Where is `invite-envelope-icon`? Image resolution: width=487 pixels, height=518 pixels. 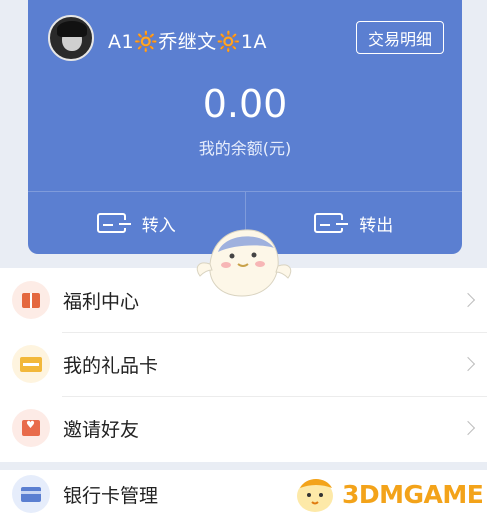 invite-envelope-icon is located at coordinates (31, 428).